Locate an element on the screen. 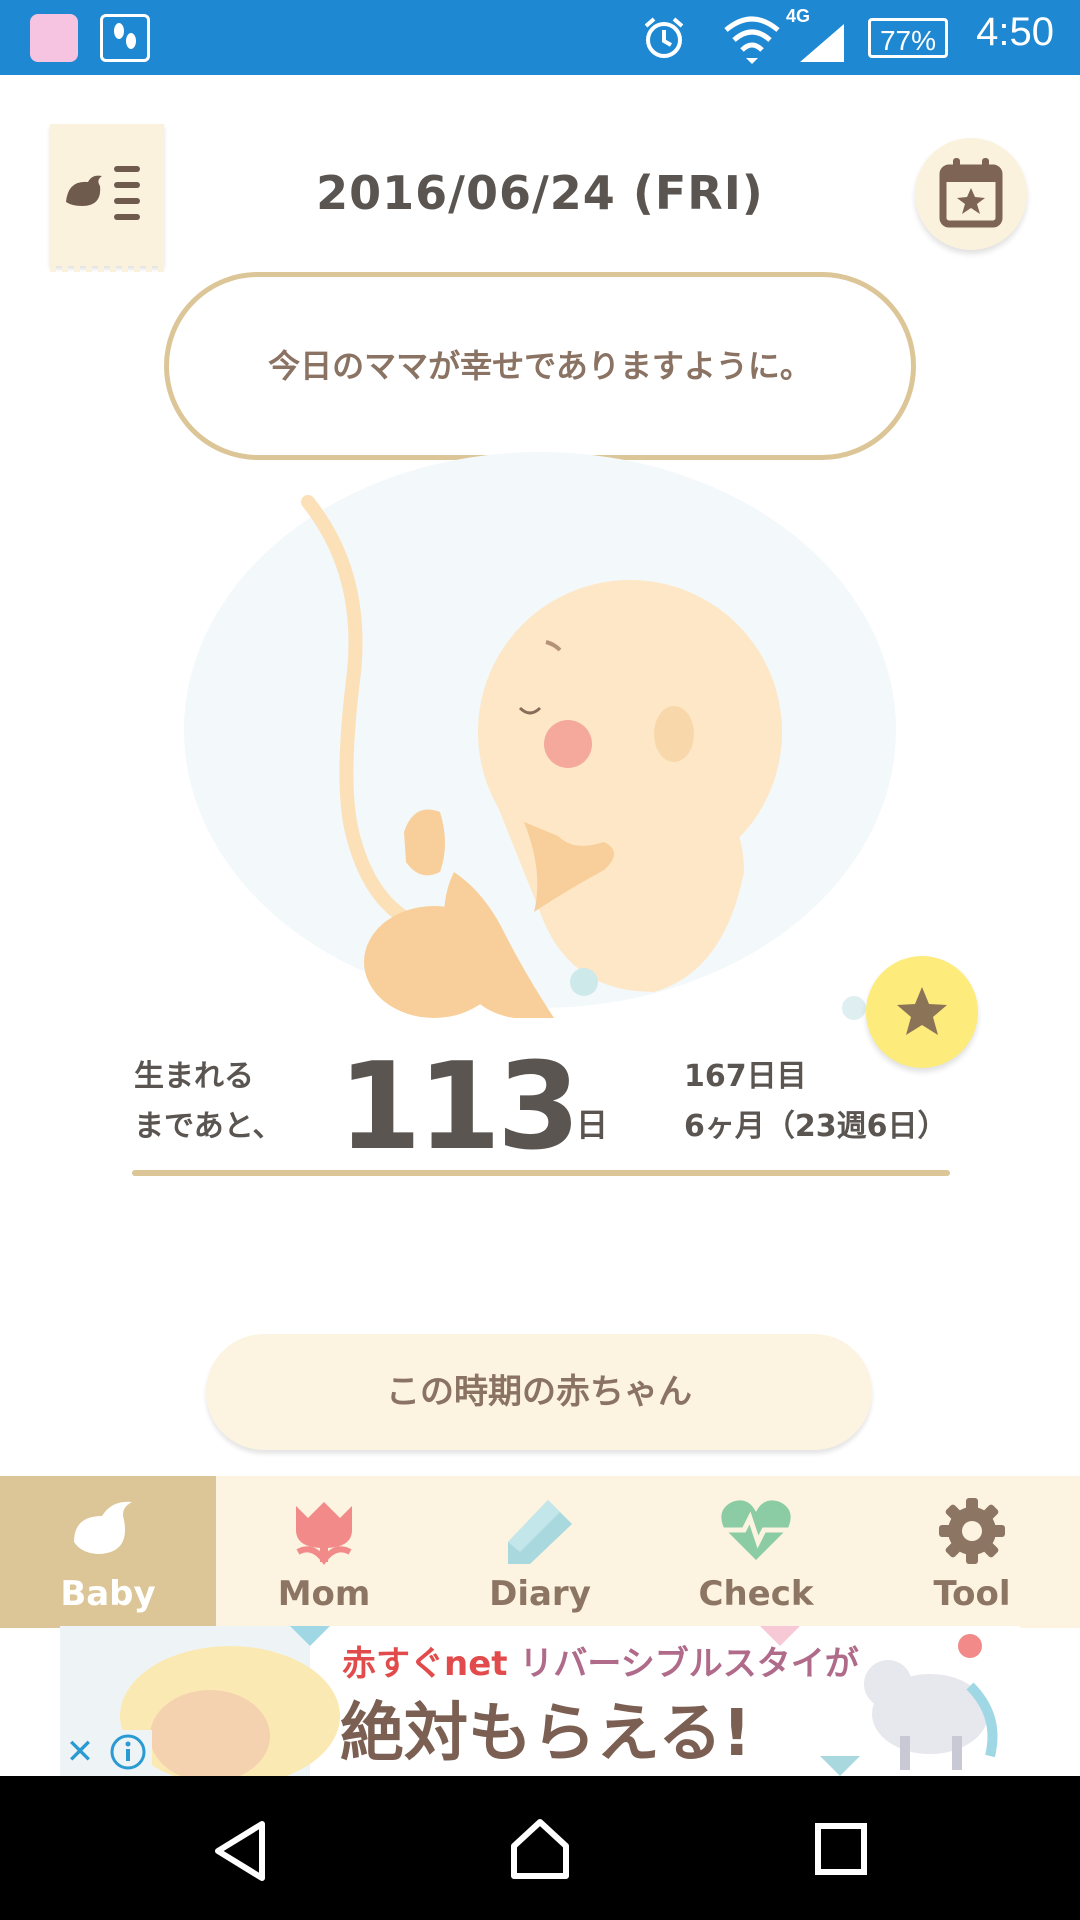 This screenshot has width=1080, height=1920. heart-pulse-icon is located at coordinates (756, 1530).